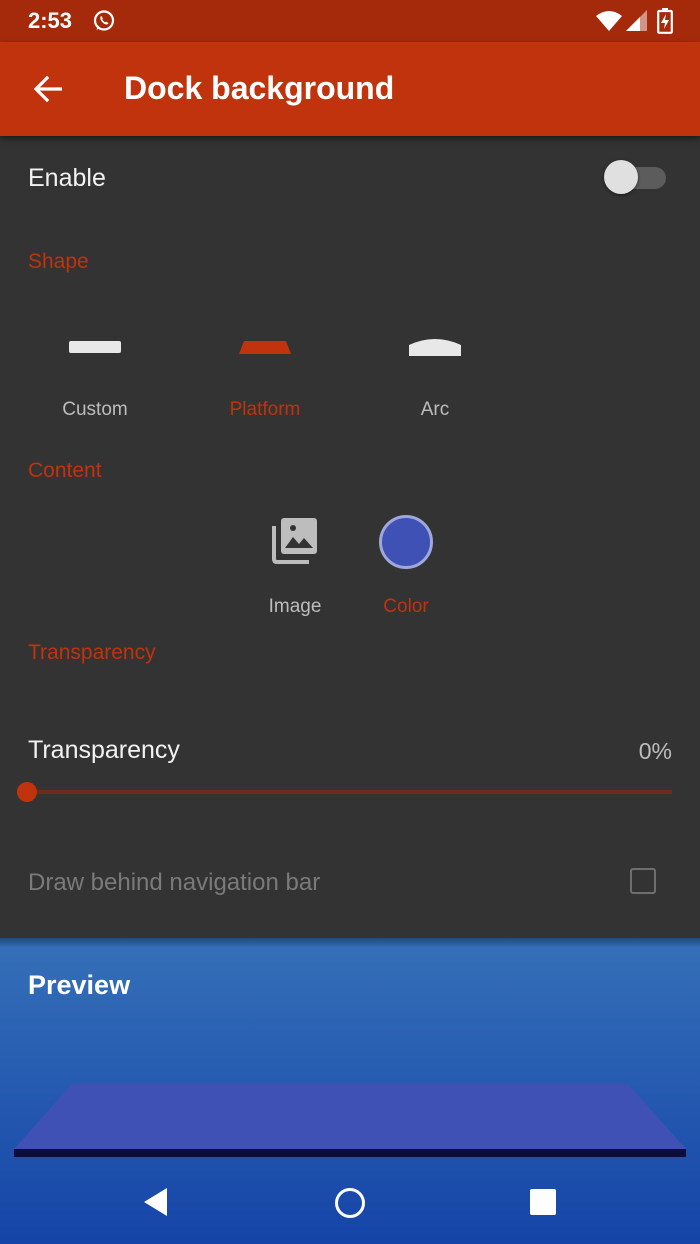 The image size is (700, 1244). I want to click on status-bar: 2:53, so click(350, 21).